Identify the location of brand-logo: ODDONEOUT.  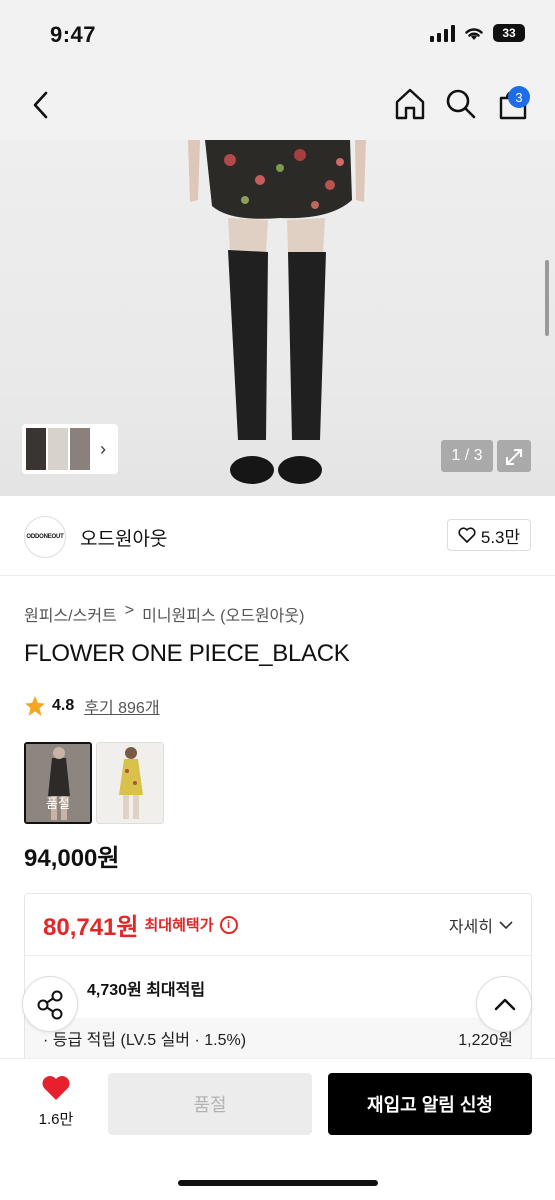
(45, 537).